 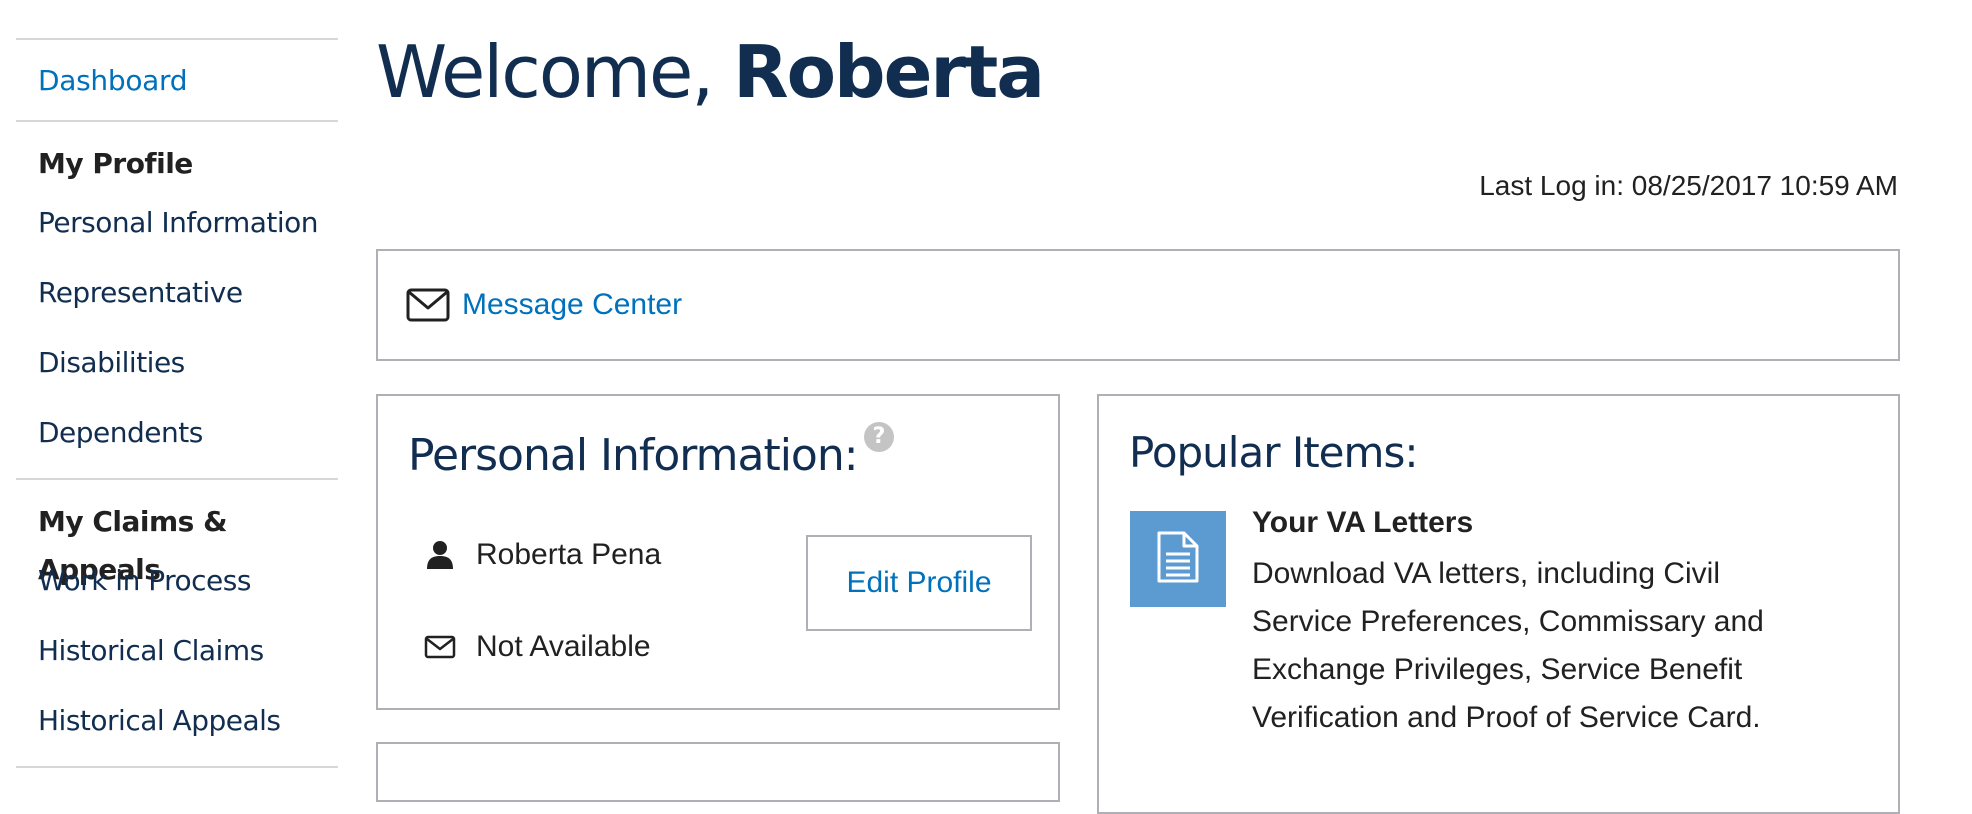 I want to click on profile-email-row: Not Available, so click(x=537, y=647).